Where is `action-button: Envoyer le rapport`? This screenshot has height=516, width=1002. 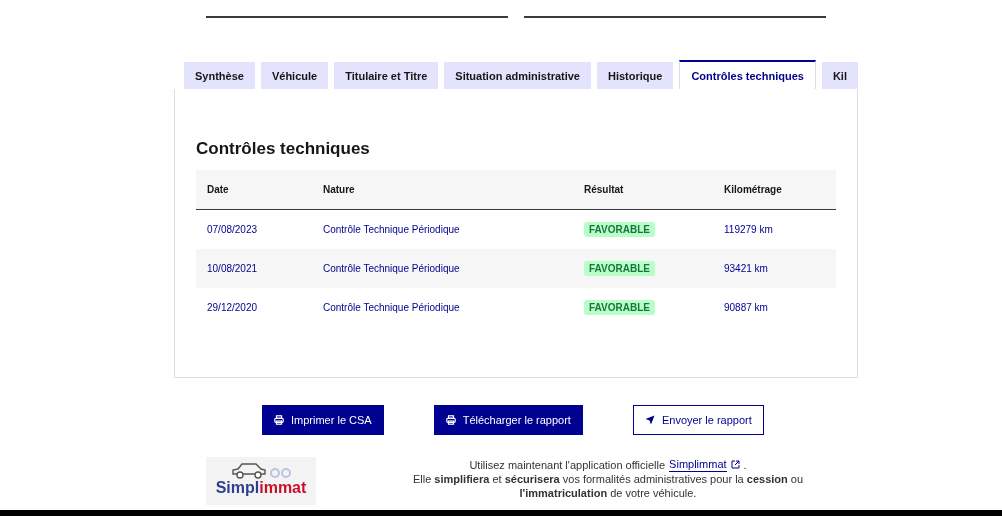 action-button: Envoyer le rapport is located at coordinates (698, 420).